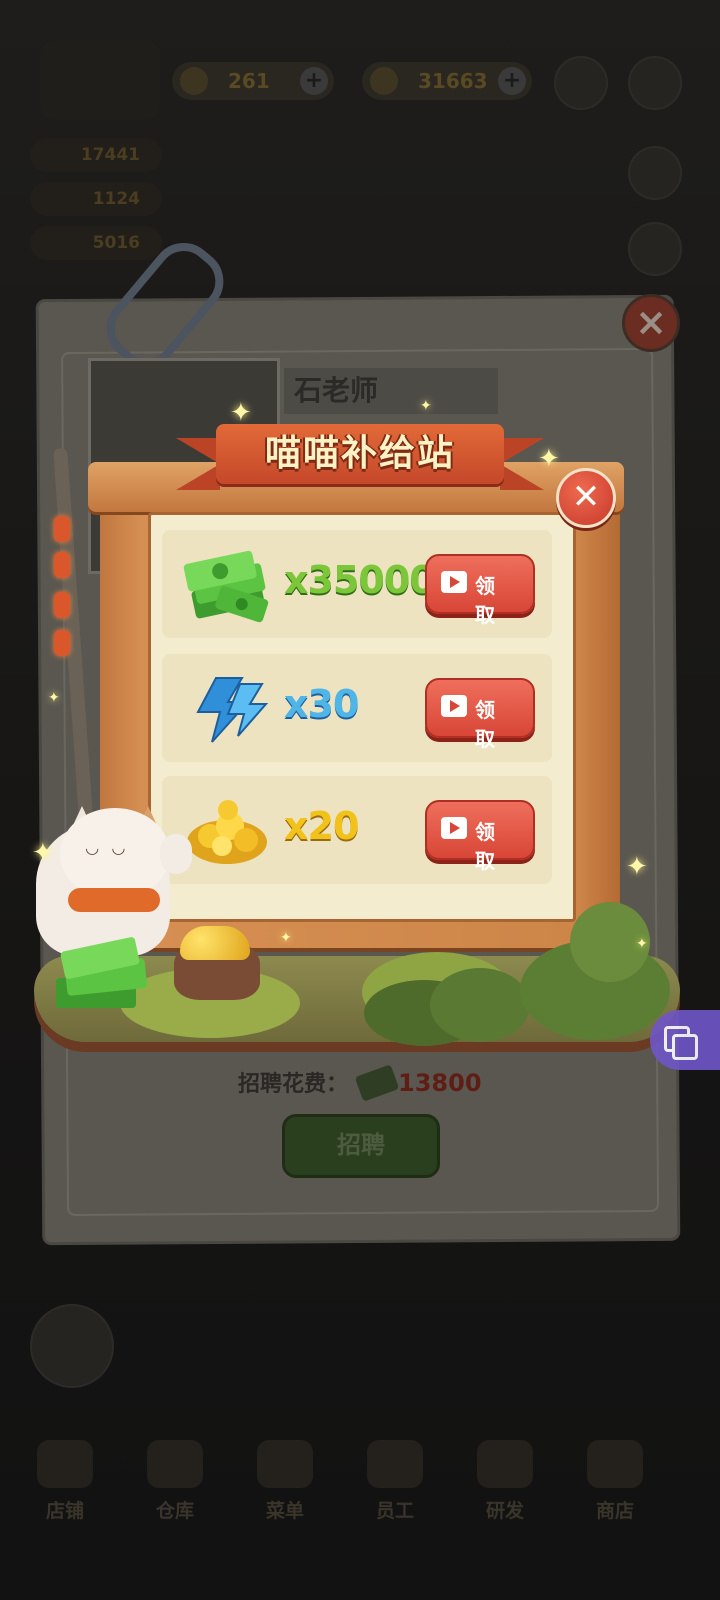 Image resolution: width=720 pixels, height=1600 pixels. I want to click on stat-counter-3: 5016, so click(96, 243).